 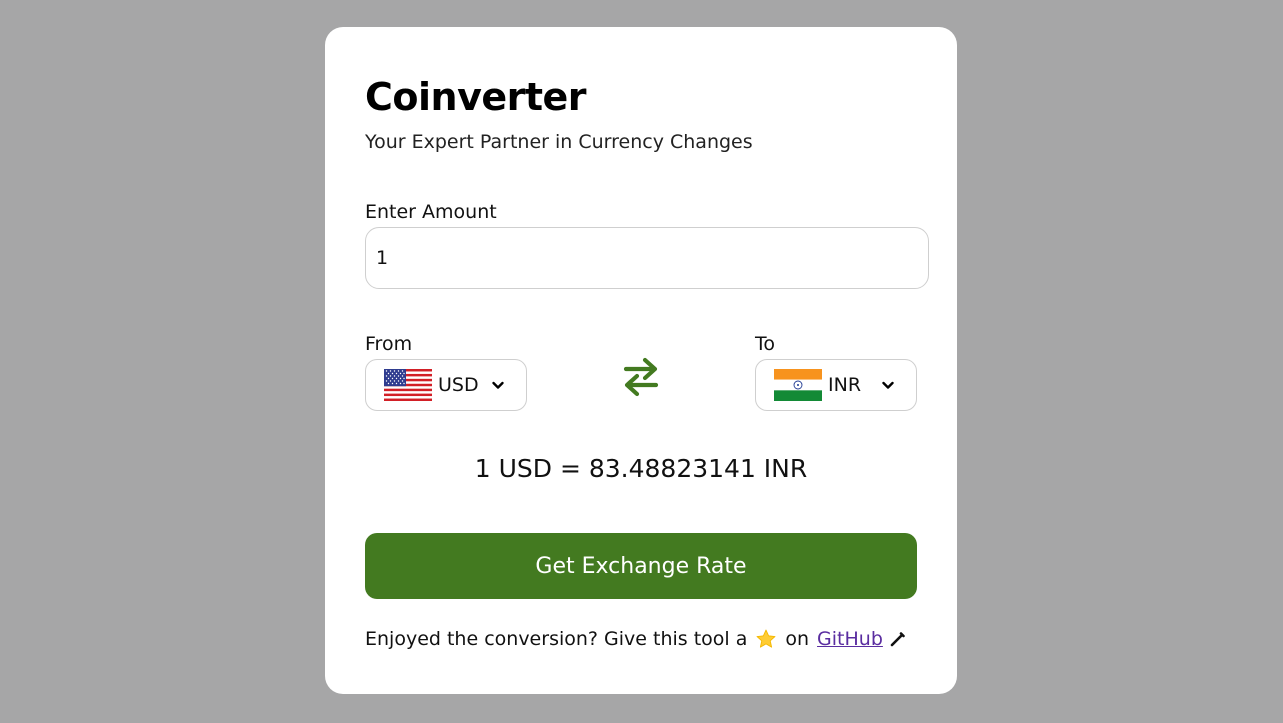 I want to click on us-flag-icon, so click(x=408, y=385).